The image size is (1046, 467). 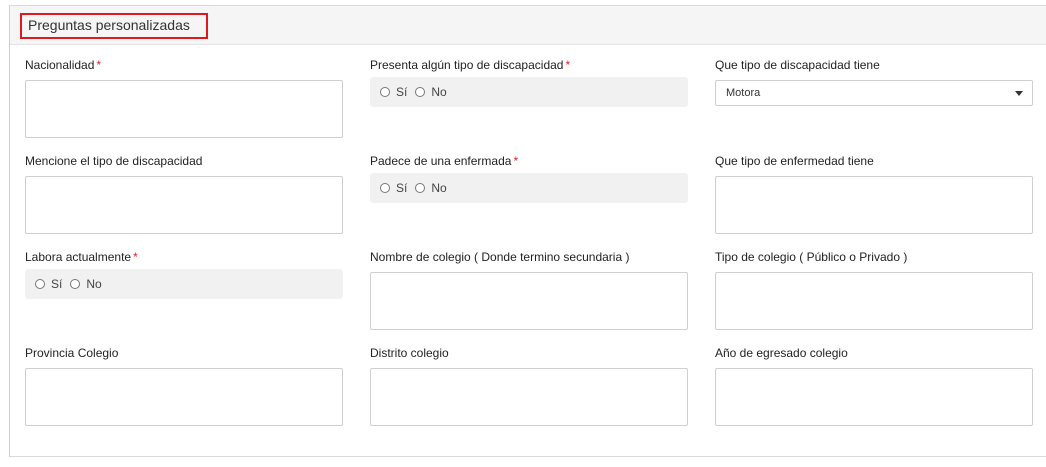 I want to click on discapacidad-label: Presenta algún tipo de discapacidad *, so click(x=470, y=65).